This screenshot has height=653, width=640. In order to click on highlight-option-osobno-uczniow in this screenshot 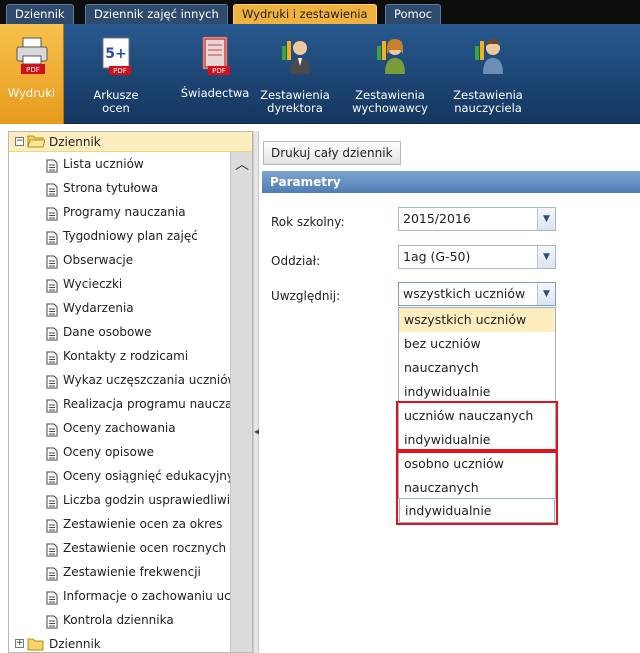, I will do `click(477, 488)`.